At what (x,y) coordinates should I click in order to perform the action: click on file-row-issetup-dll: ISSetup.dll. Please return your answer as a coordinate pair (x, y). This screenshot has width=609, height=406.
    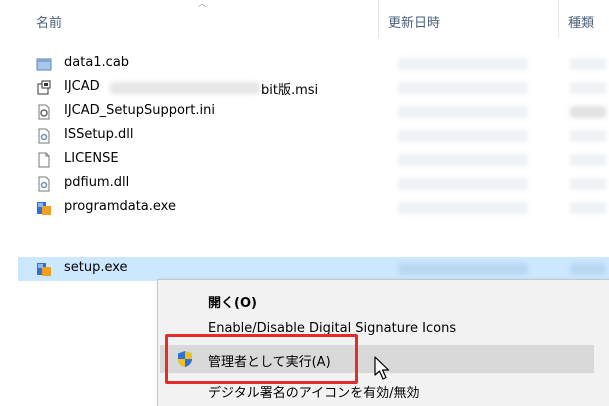
    Looking at the image, I should click on (313, 136).